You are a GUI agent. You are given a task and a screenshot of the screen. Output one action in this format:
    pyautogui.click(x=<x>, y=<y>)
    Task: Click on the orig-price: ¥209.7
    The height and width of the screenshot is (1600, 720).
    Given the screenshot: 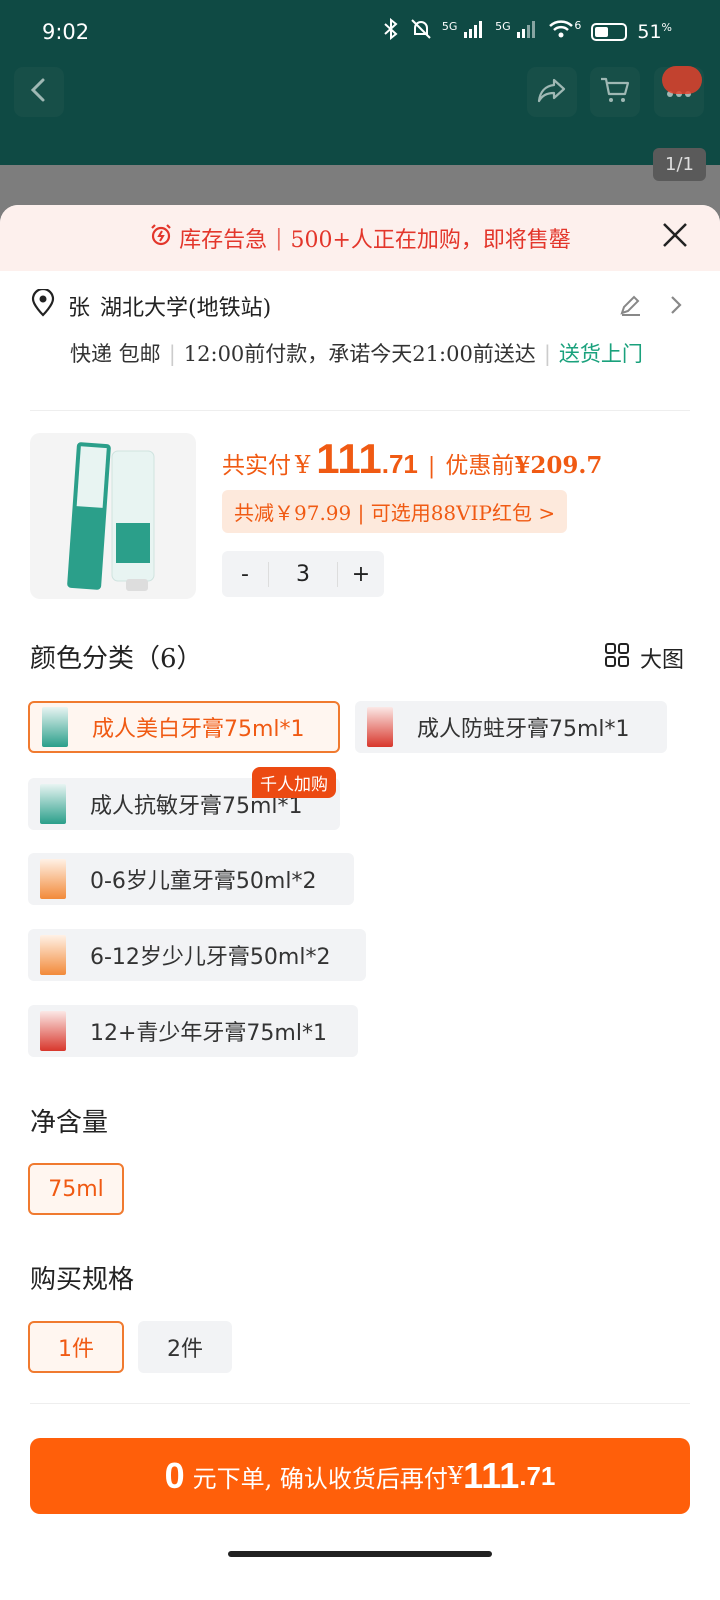 What is the action you would take?
    pyautogui.click(x=558, y=465)
    